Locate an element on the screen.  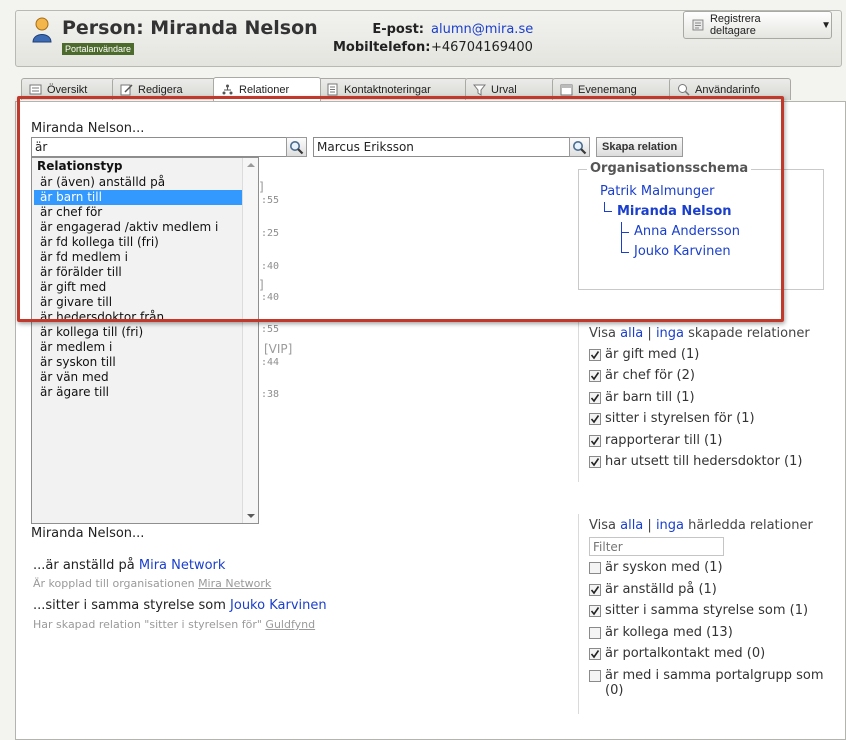
dropdown-scrollbar is located at coordinates (250, 340).